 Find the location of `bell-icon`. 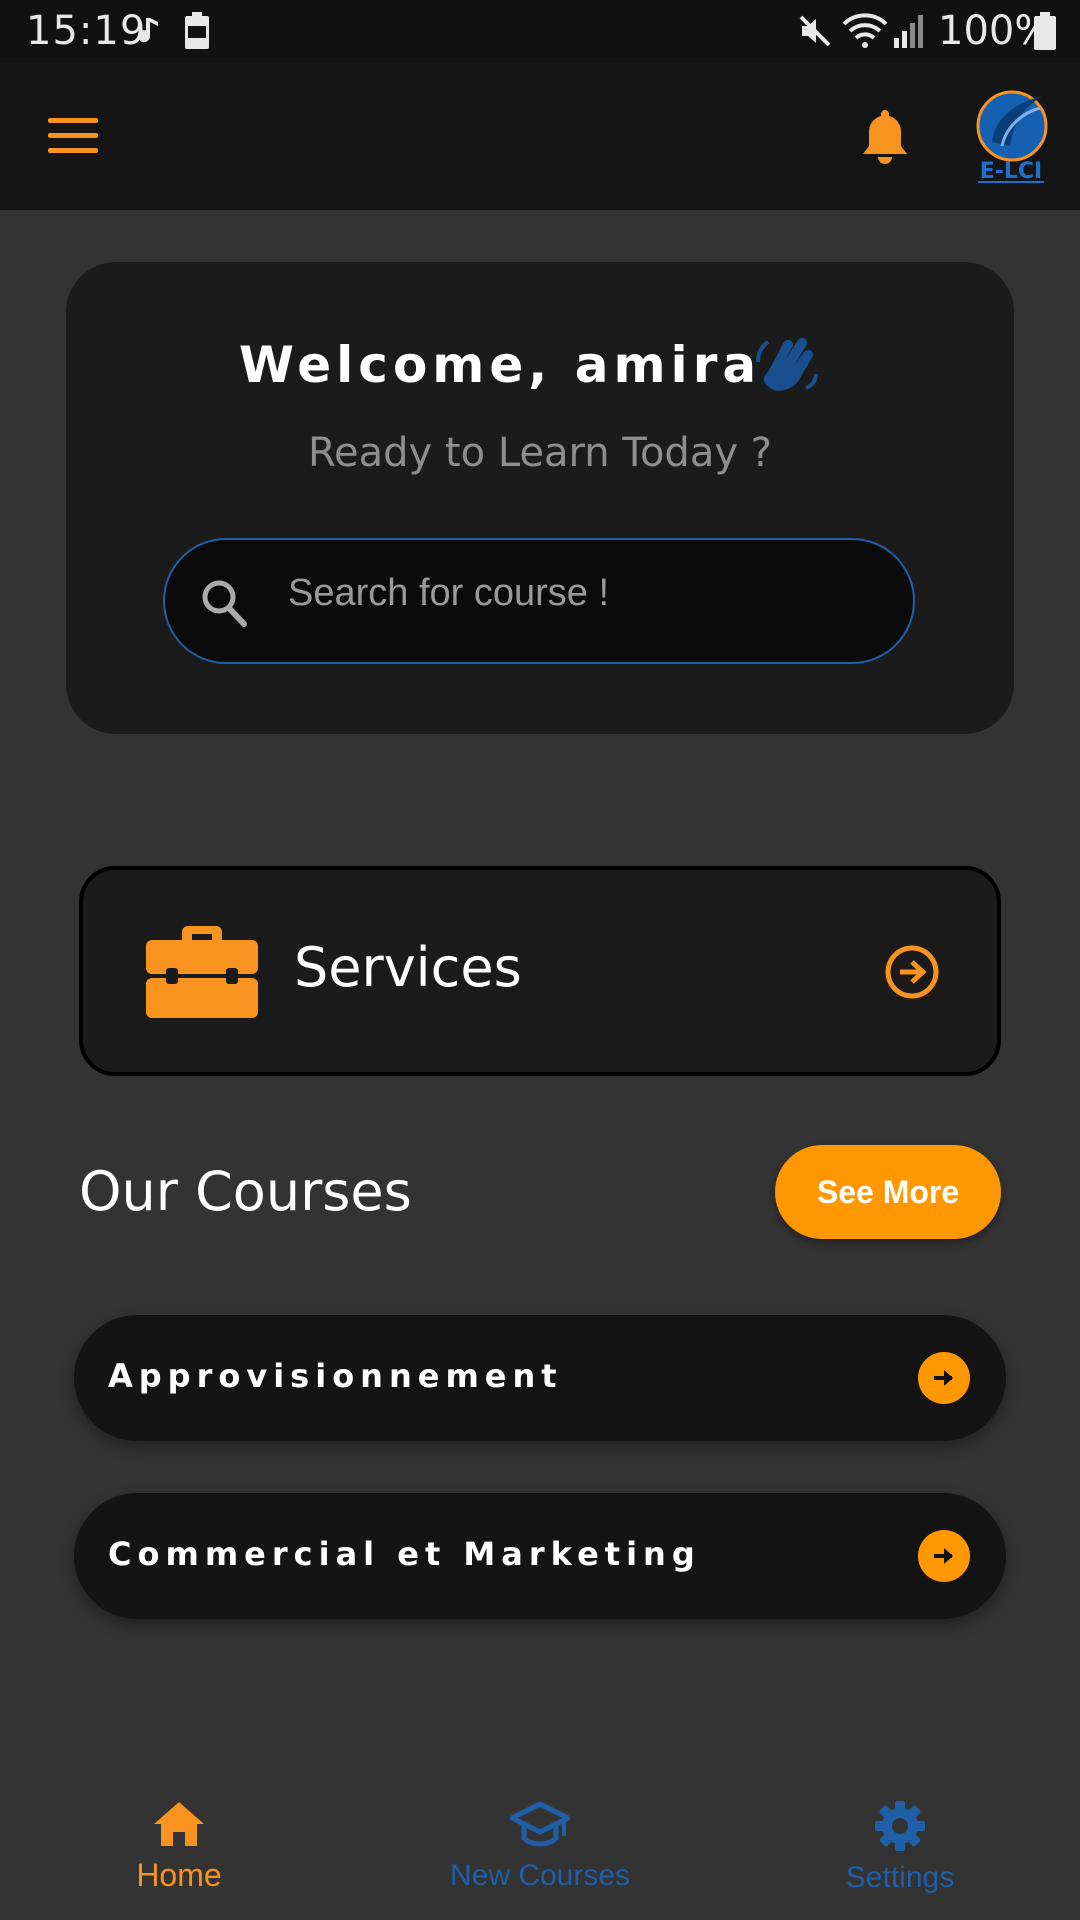

bell-icon is located at coordinates (885, 136).